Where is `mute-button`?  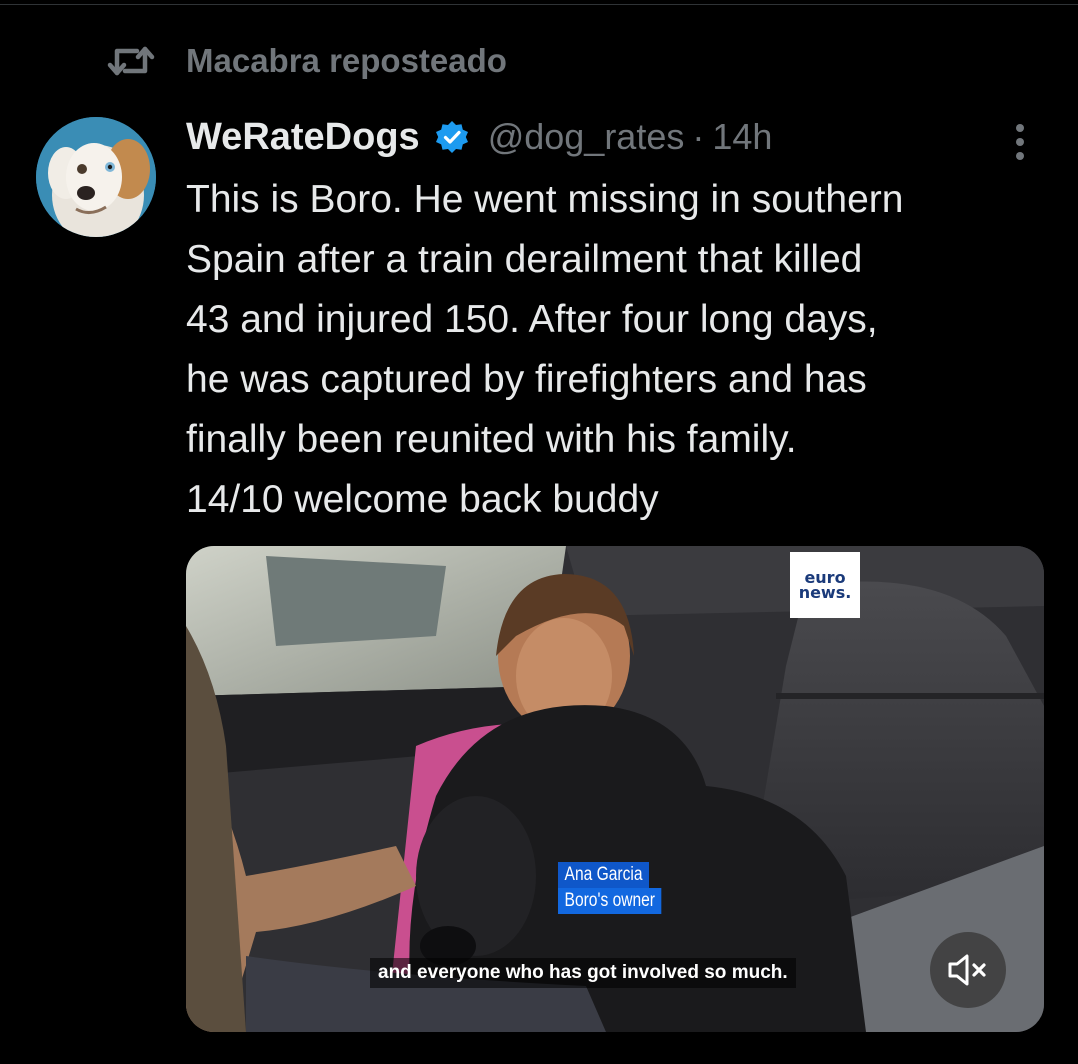
mute-button is located at coordinates (968, 970).